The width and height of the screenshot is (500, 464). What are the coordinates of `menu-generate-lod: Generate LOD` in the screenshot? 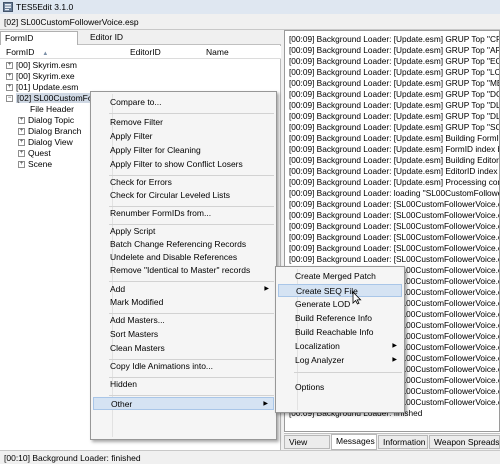 It's located at (340, 304).